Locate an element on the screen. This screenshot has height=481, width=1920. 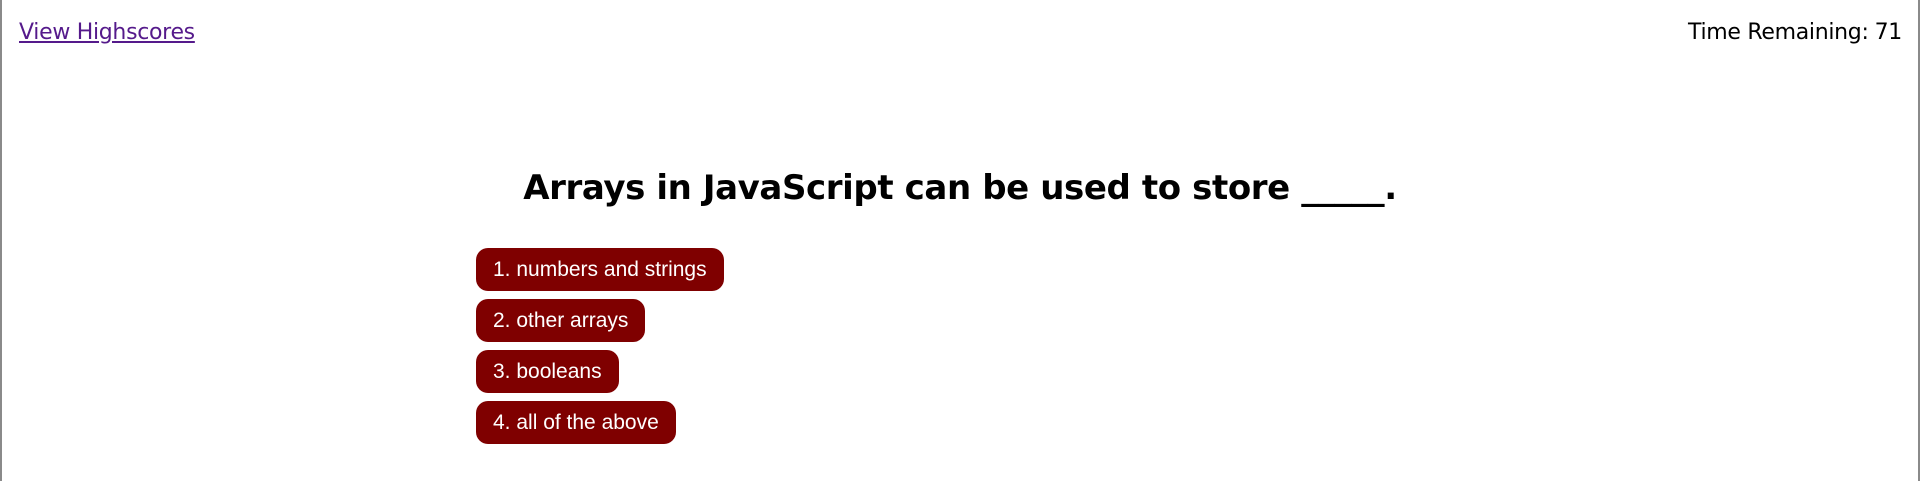
timer: Time Remaining: 71 is located at coordinates (1795, 32).